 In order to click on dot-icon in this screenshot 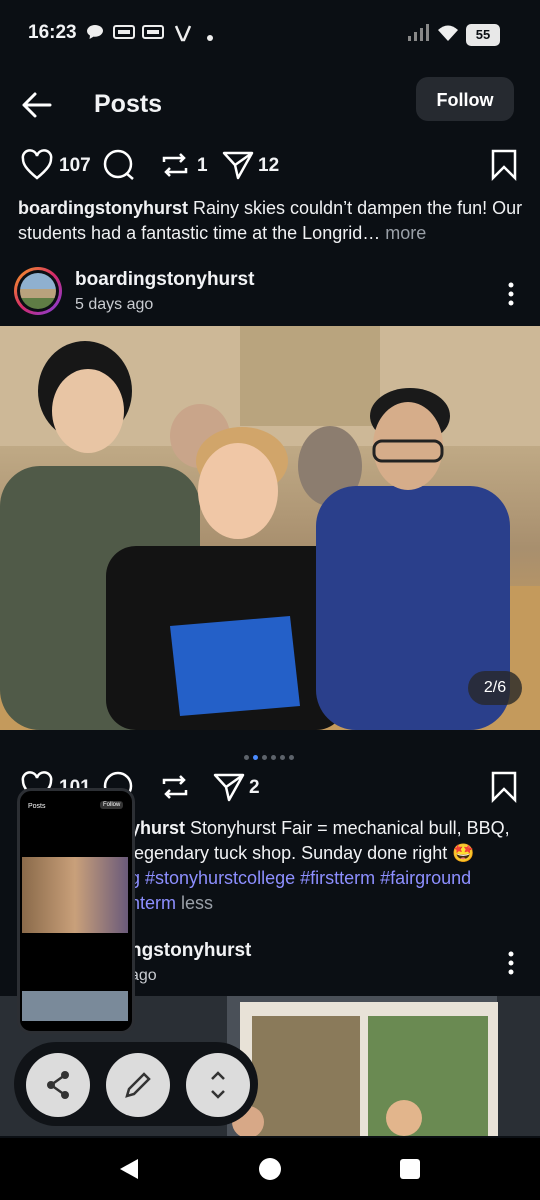, I will do `click(210, 37)`.